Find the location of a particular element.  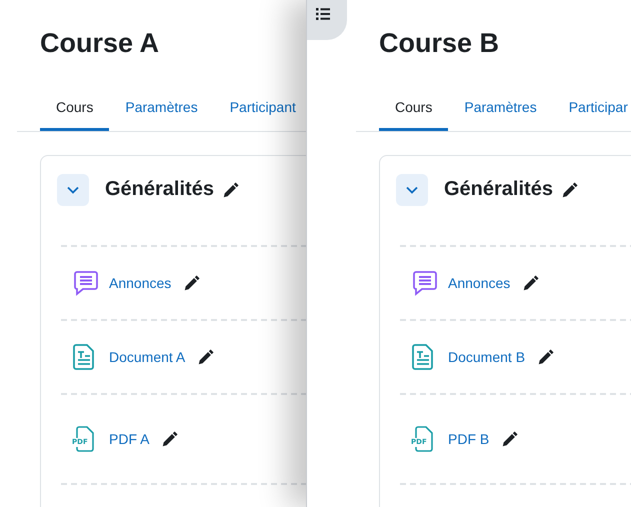

tab: Participar is located at coordinates (591, 111).